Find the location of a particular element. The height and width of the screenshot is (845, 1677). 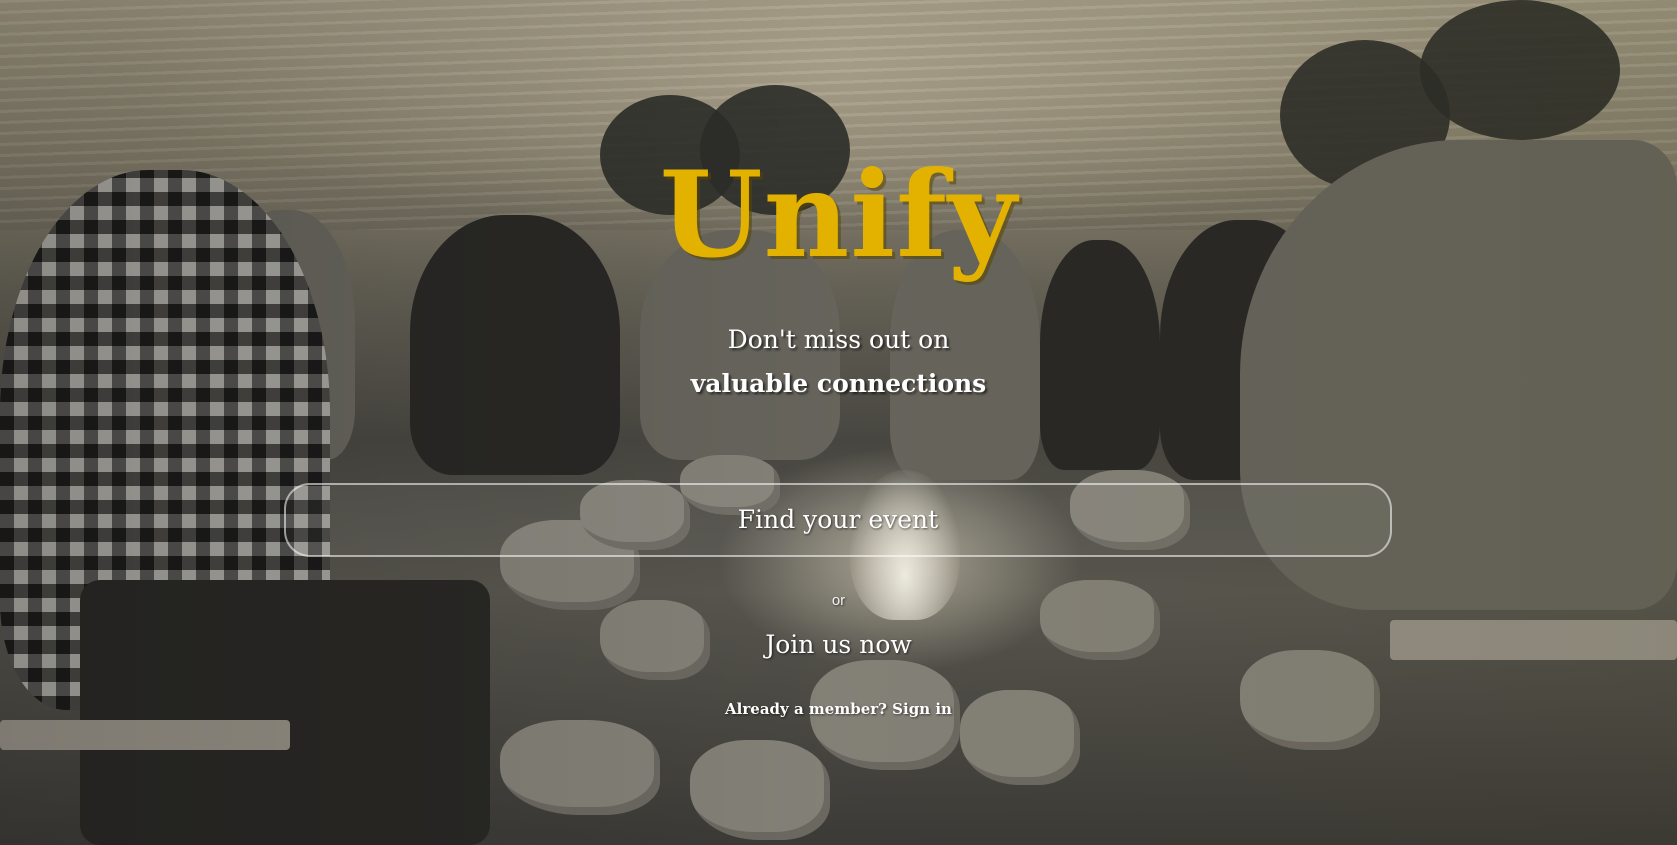

or-separator: or is located at coordinates (838, 600).